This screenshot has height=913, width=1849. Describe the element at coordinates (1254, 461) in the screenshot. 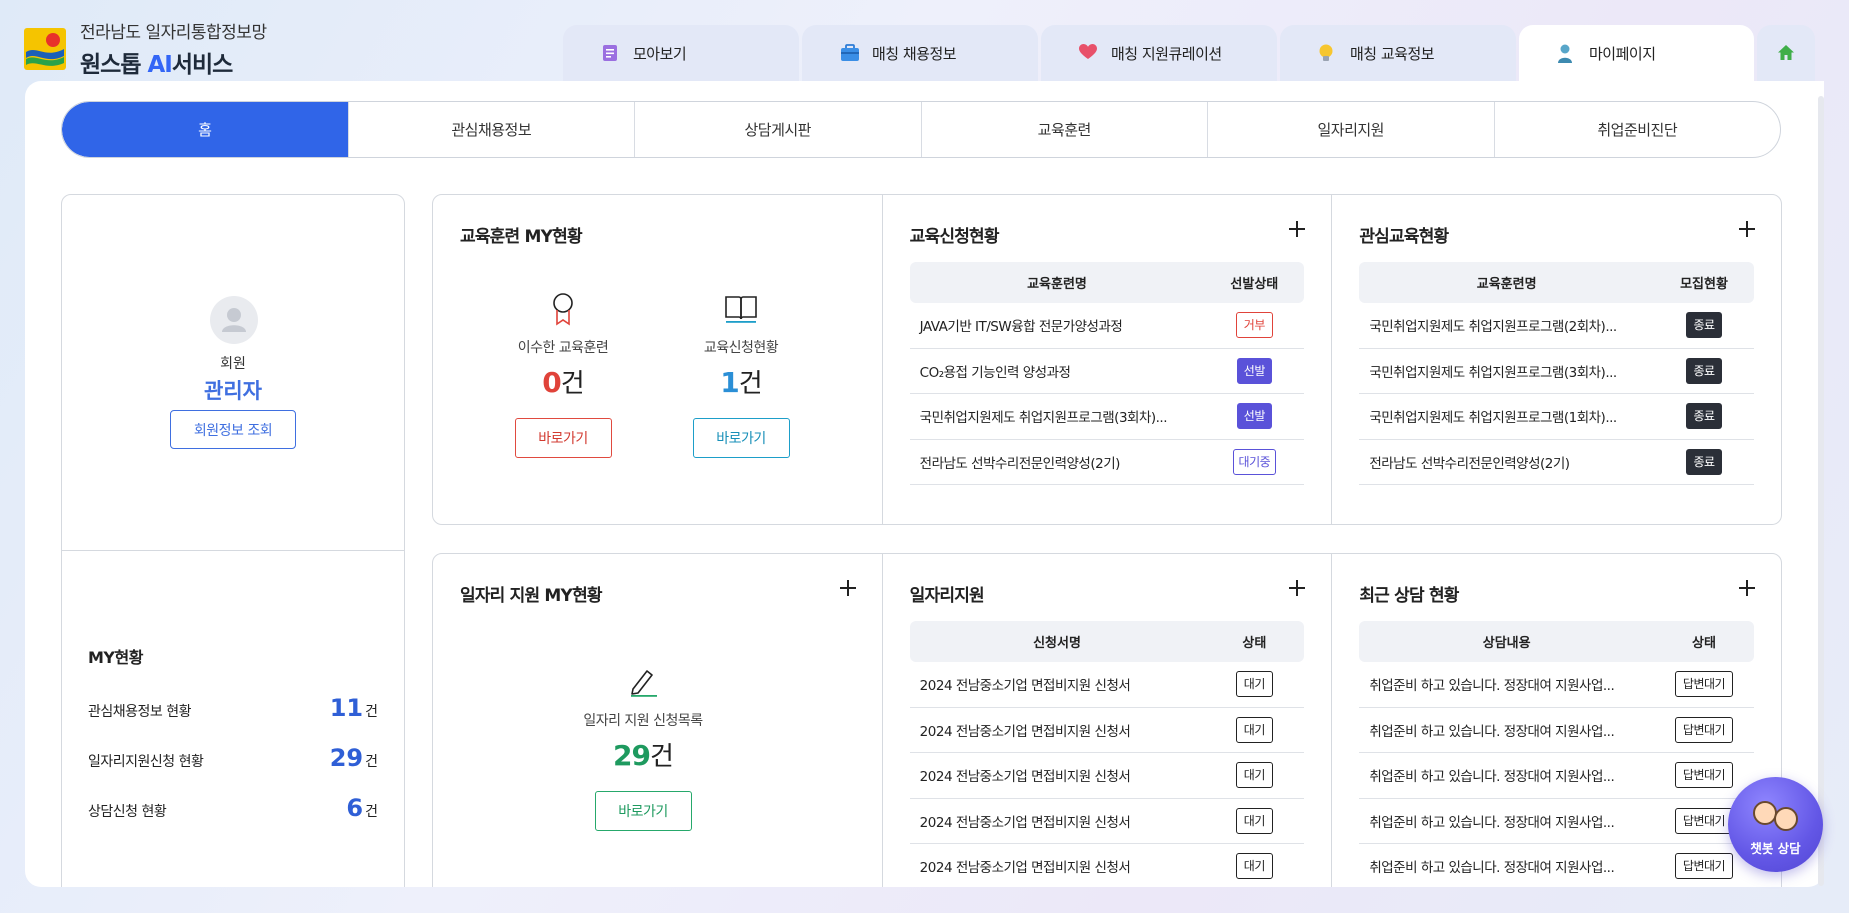

I see `status-badge: 대기중` at that location.